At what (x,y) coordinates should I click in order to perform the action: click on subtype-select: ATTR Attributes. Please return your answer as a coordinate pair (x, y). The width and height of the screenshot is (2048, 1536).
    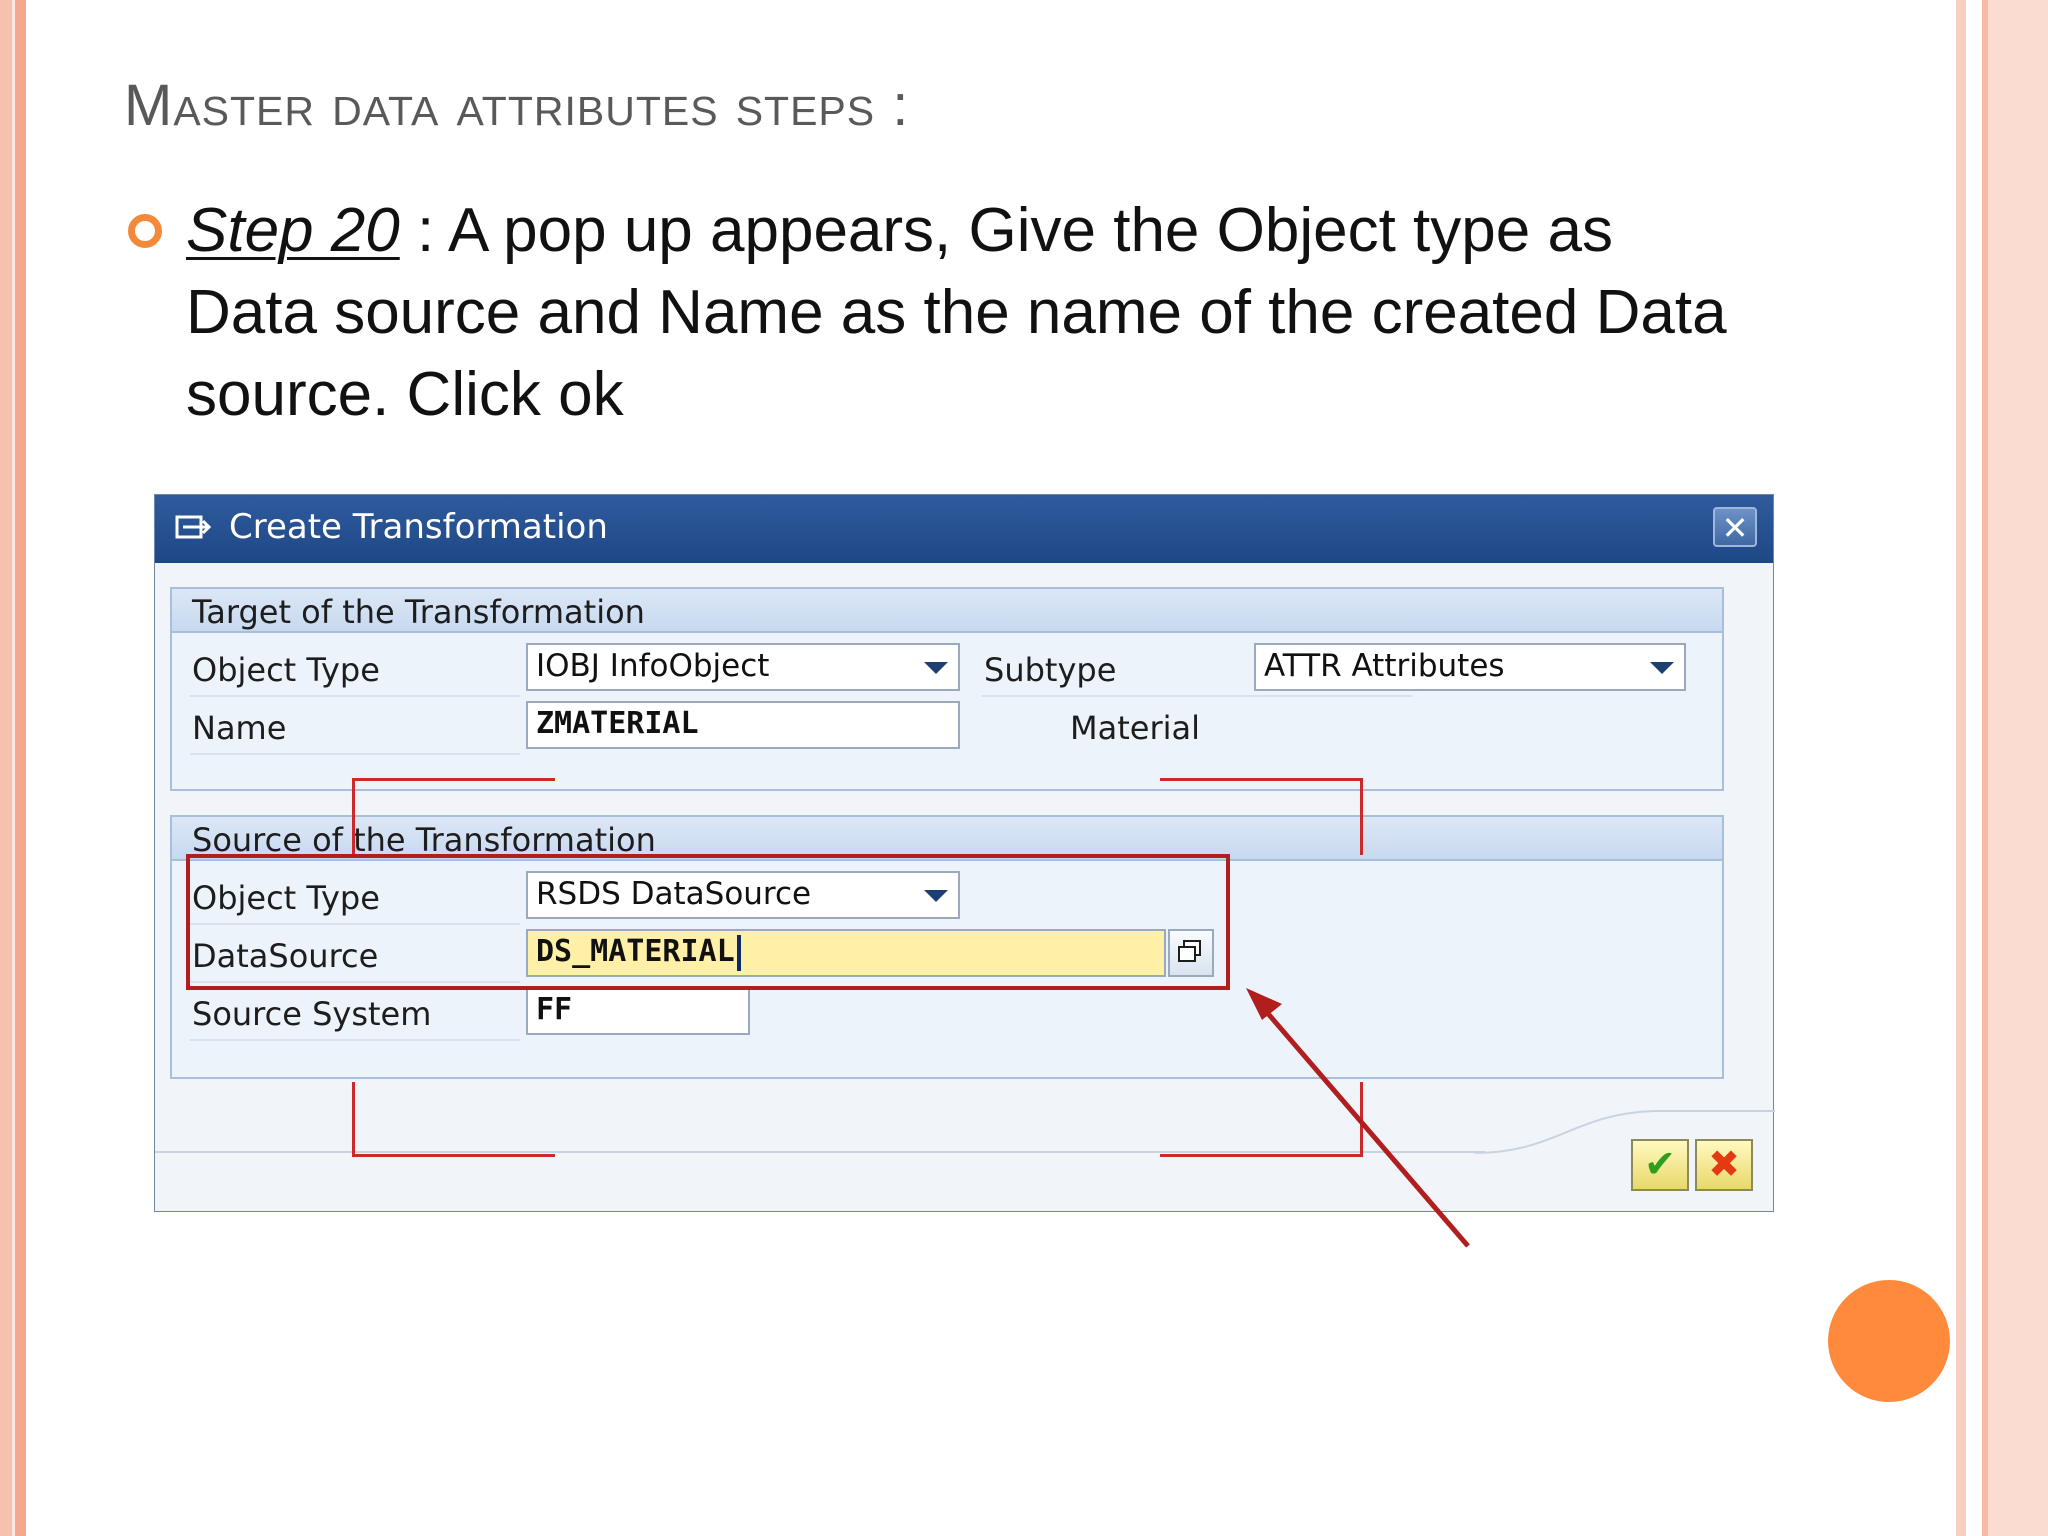
    Looking at the image, I should click on (1470, 667).